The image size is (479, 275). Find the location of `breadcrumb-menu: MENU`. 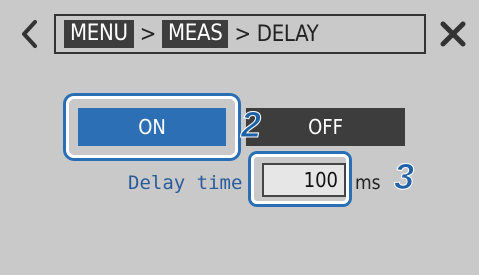

breadcrumb-menu: MENU is located at coordinates (99, 34).